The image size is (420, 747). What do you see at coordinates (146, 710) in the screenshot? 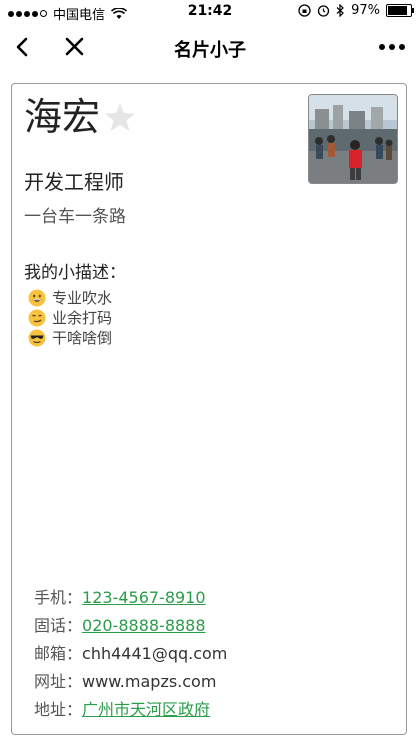
I see `address-link: 广州市天河区政府` at bounding box center [146, 710].